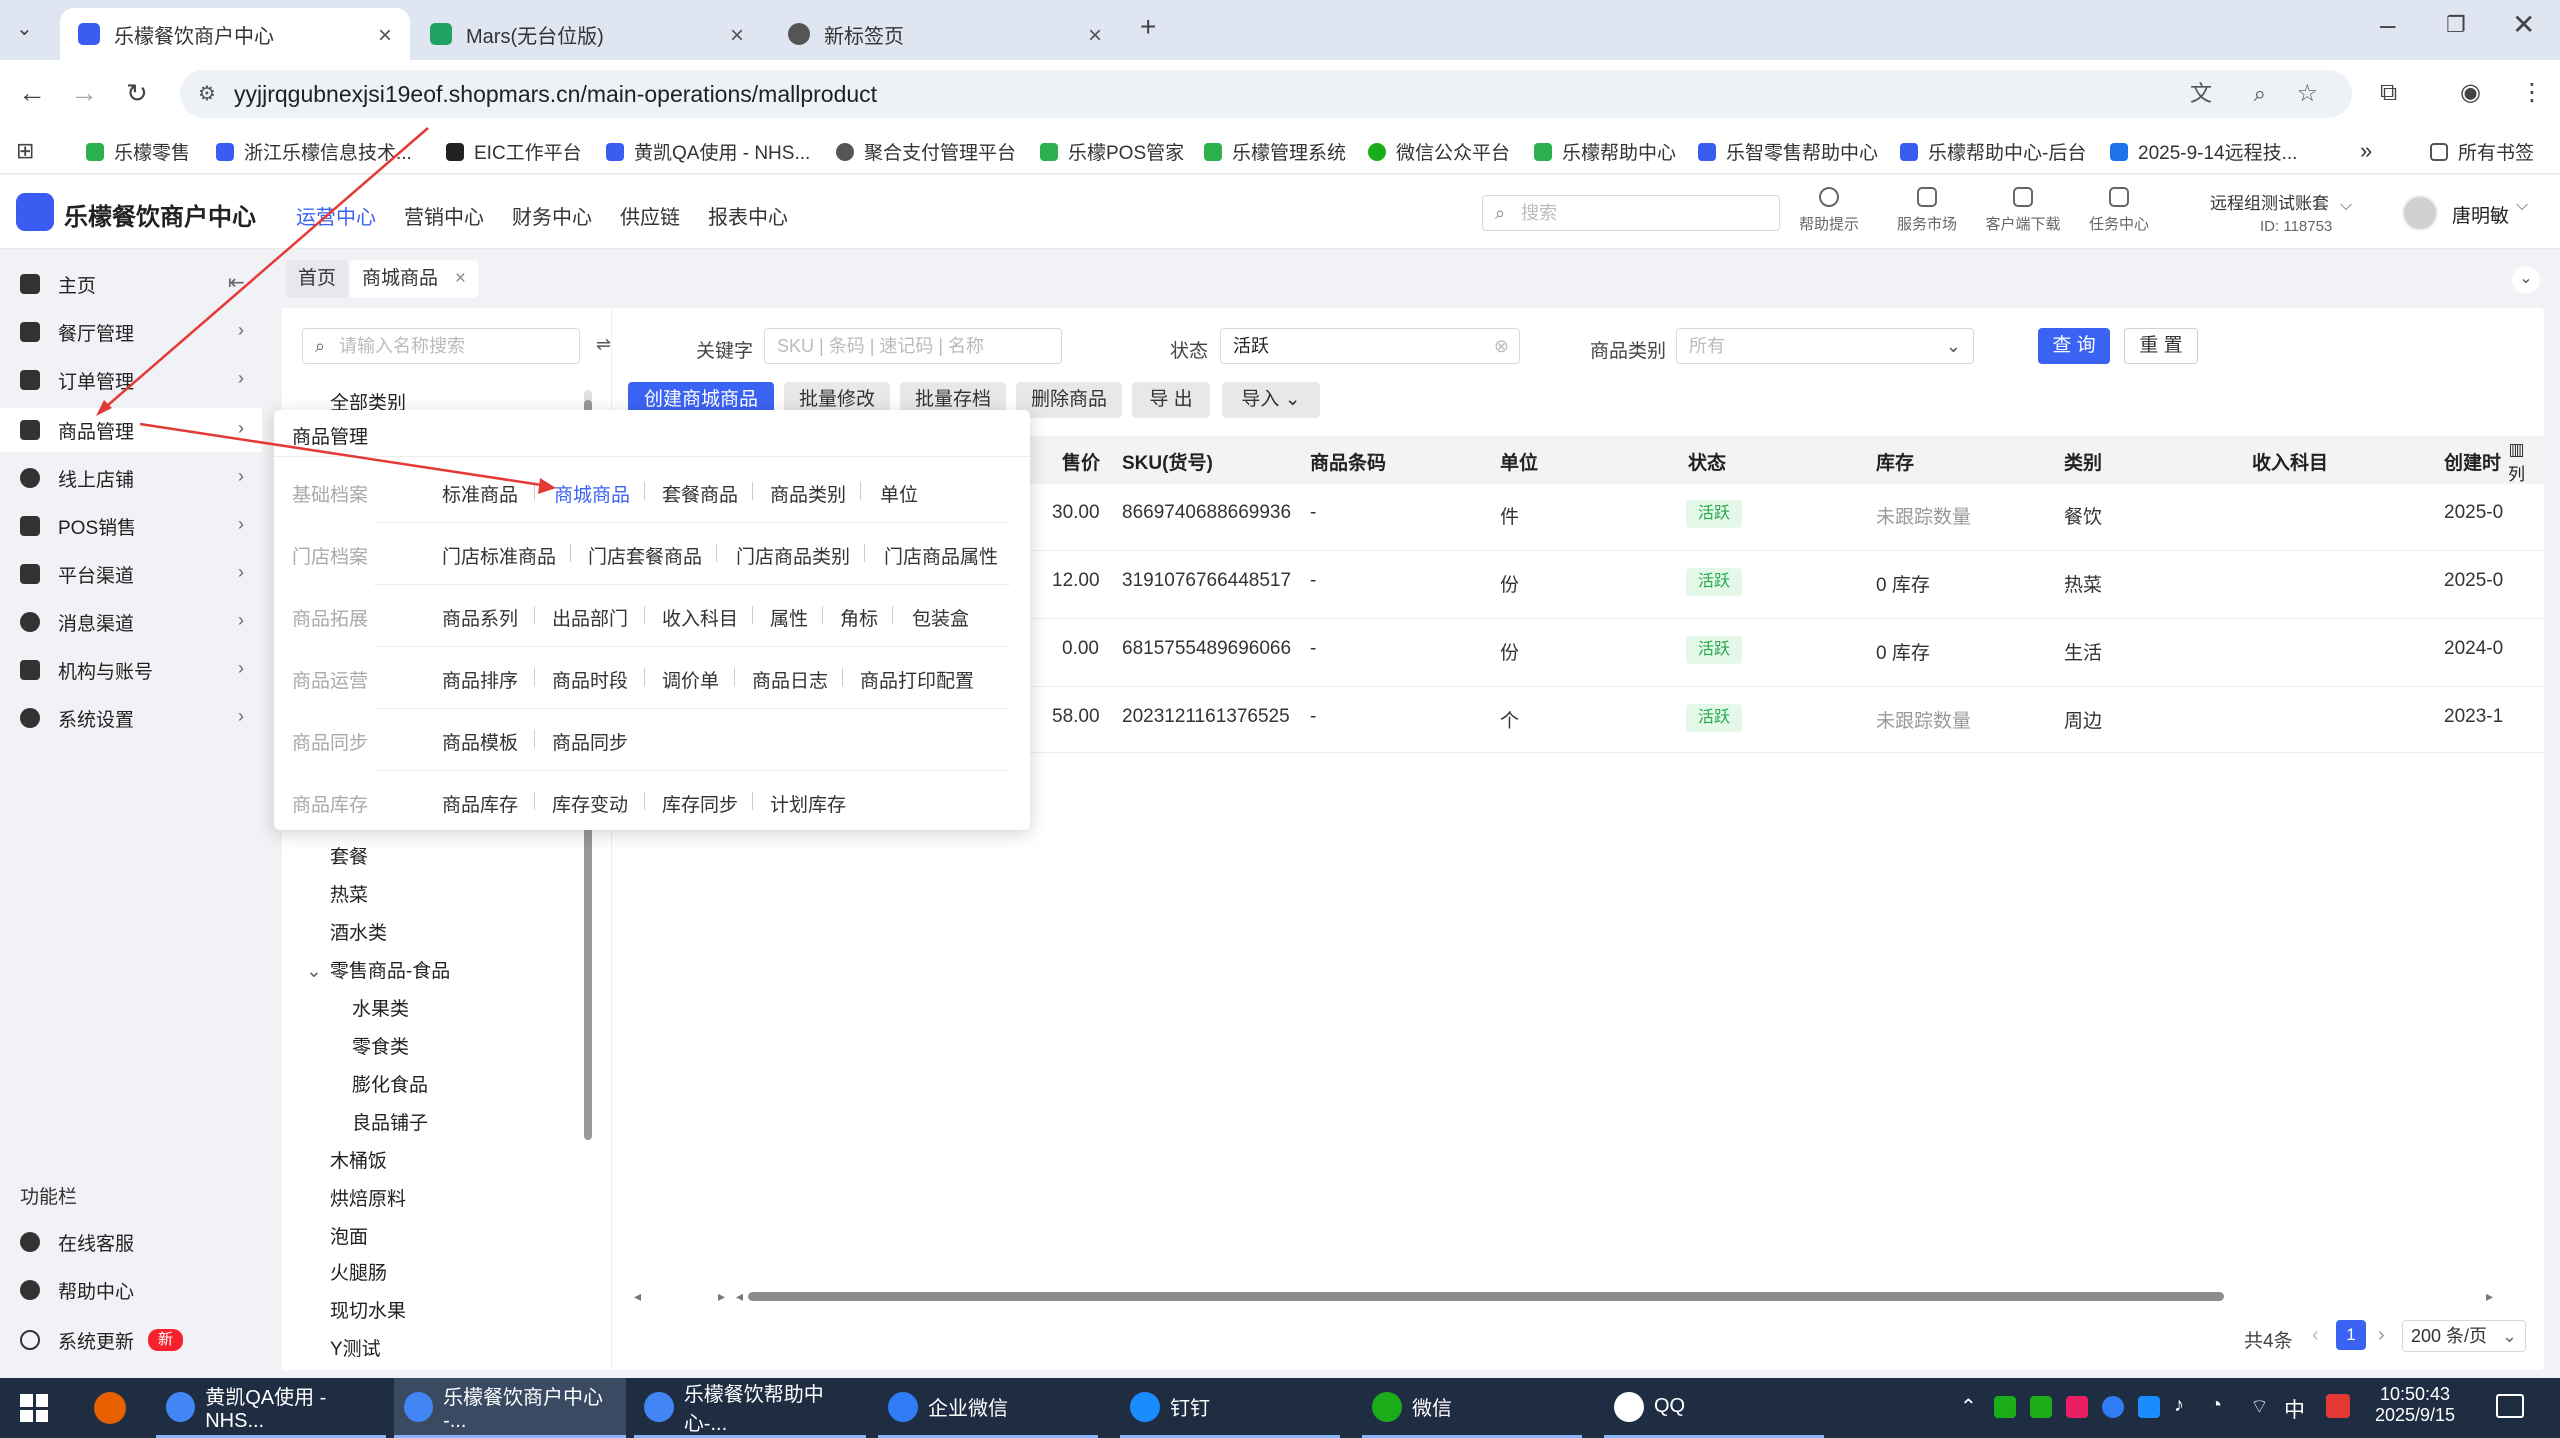 The width and height of the screenshot is (2560, 1438). What do you see at coordinates (2259, 1406) in the screenshot?
I see `wifi-icon: ⌔` at bounding box center [2259, 1406].